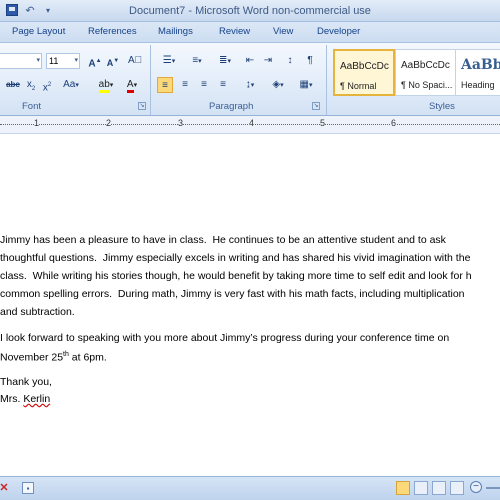  I want to click on ruler-number: 6, so click(394, 123).